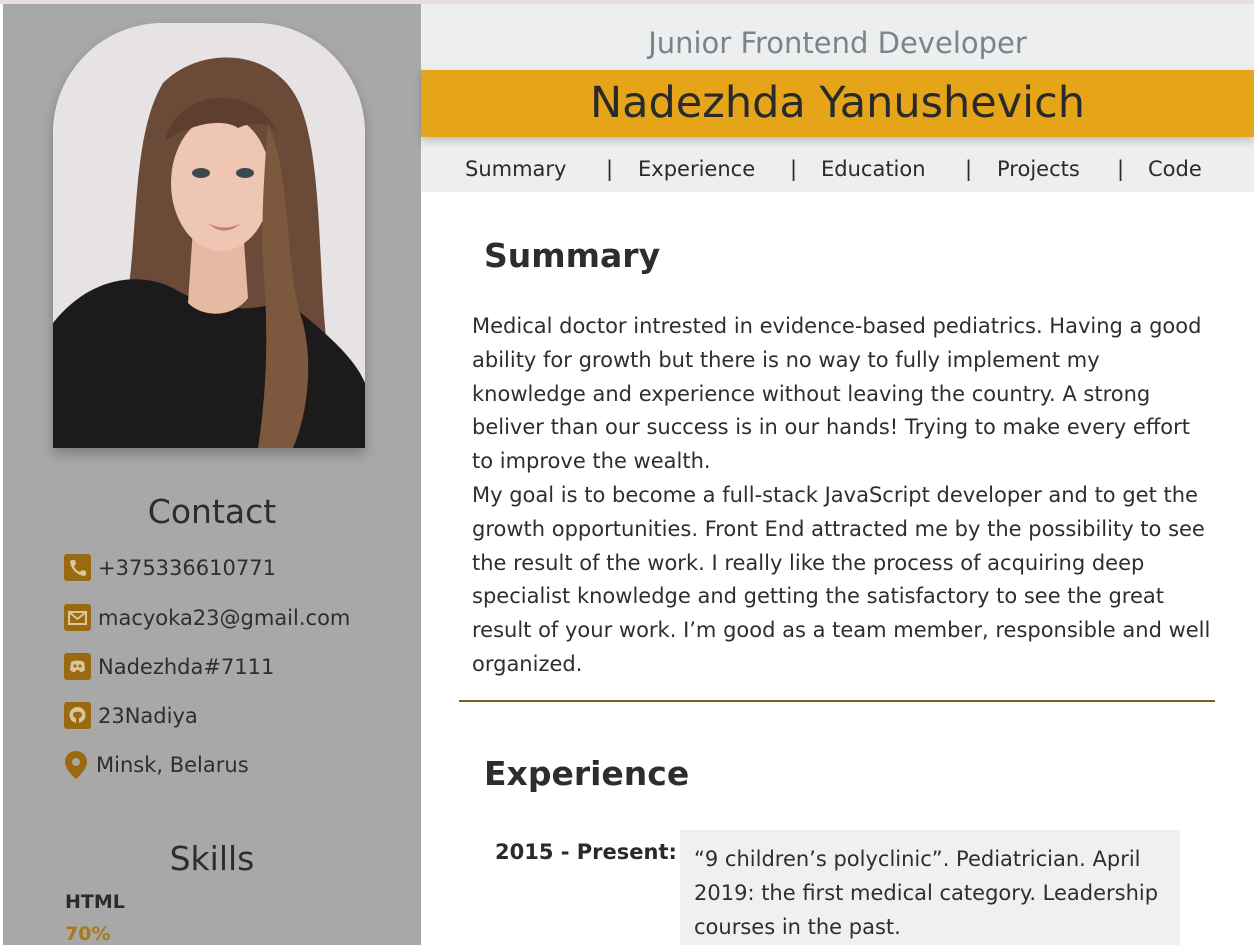 Image resolution: width=1254 pixels, height=945 pixels. Describe the element at coordinates (186, 666) in the screenshot. I see `discord-text: Nadezhda#7111` at that location.